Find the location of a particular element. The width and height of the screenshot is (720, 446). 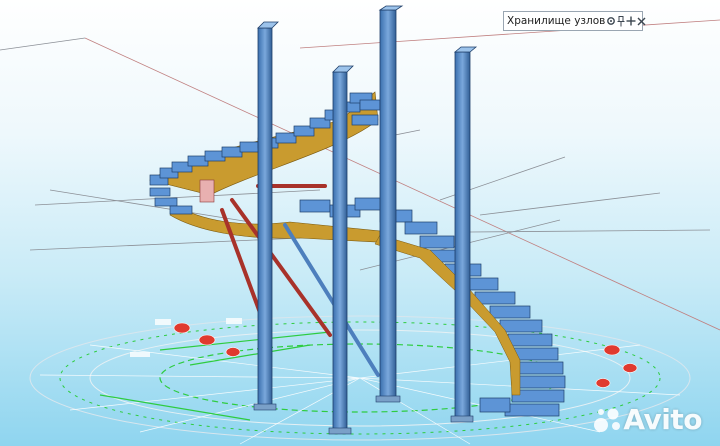

node-storage-panel: Хранилище узлов is located at coordinates (574, 21).